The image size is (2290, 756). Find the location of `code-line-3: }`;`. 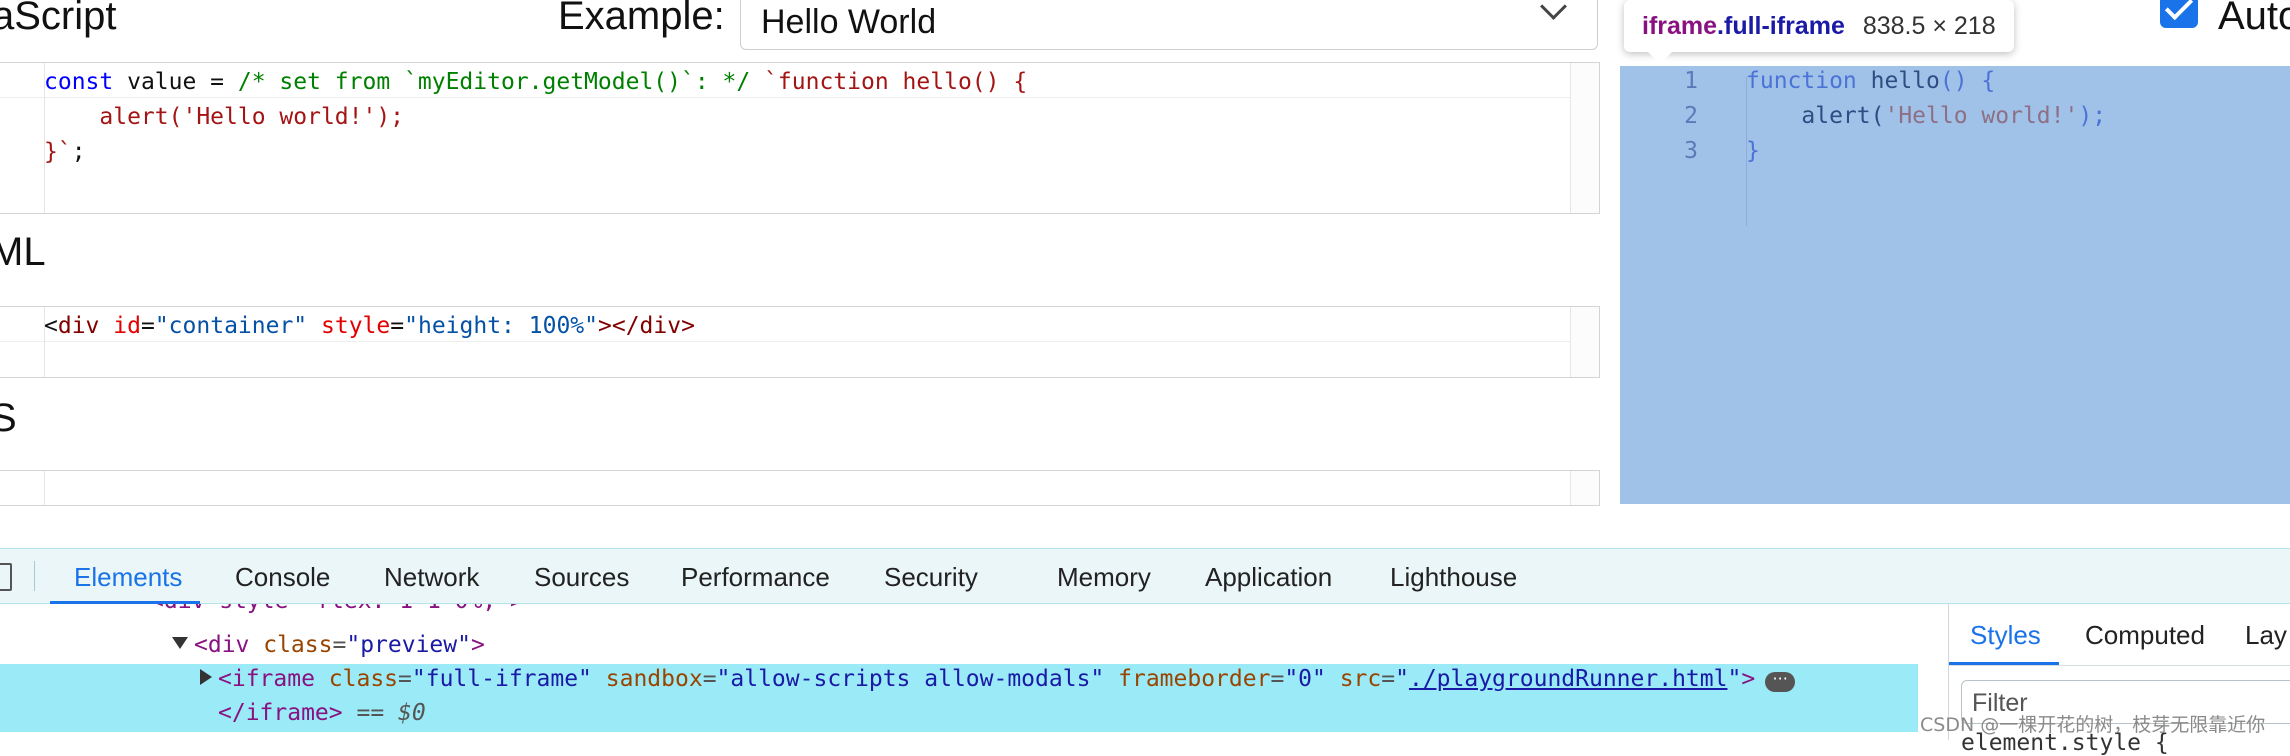

code-line-3: }`; is located at coordinates (65, 152).